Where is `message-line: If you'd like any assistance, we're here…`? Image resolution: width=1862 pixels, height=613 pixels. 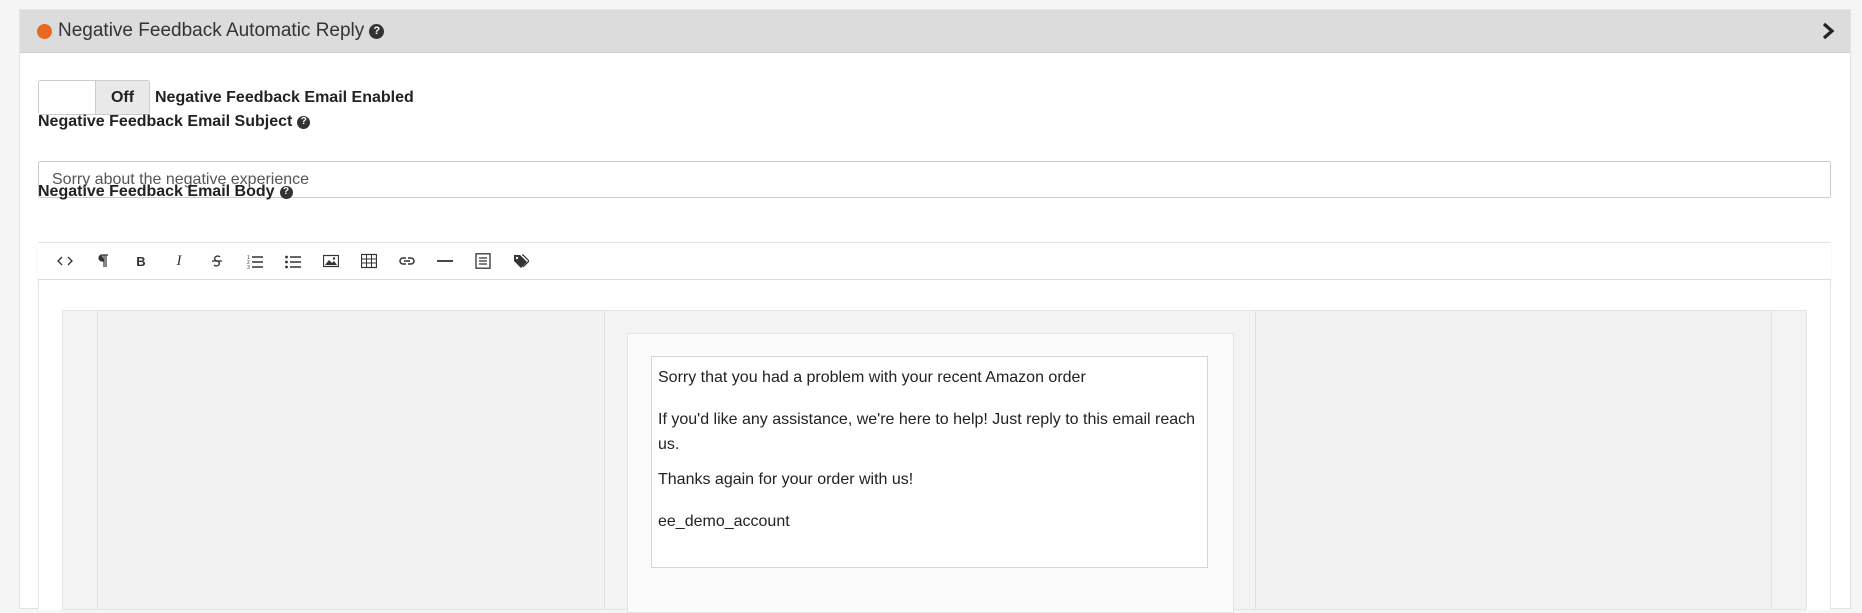 message-line: If you'd like any assistance, we're here… is located at coordinates (927, 432).